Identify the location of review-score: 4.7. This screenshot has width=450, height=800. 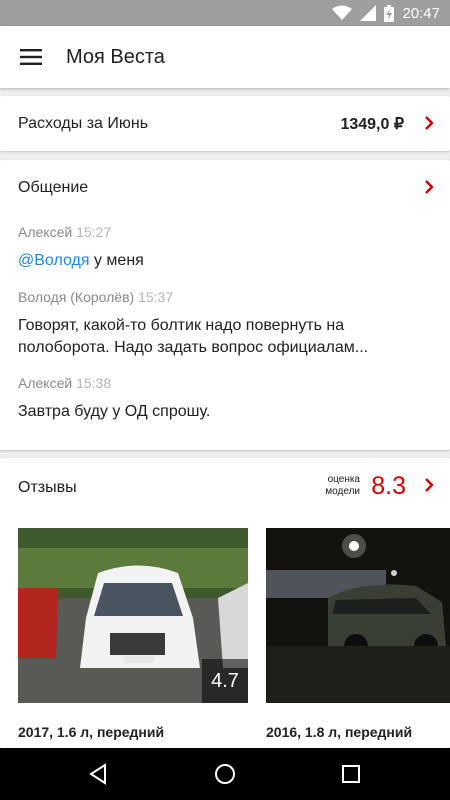
(225, 681).